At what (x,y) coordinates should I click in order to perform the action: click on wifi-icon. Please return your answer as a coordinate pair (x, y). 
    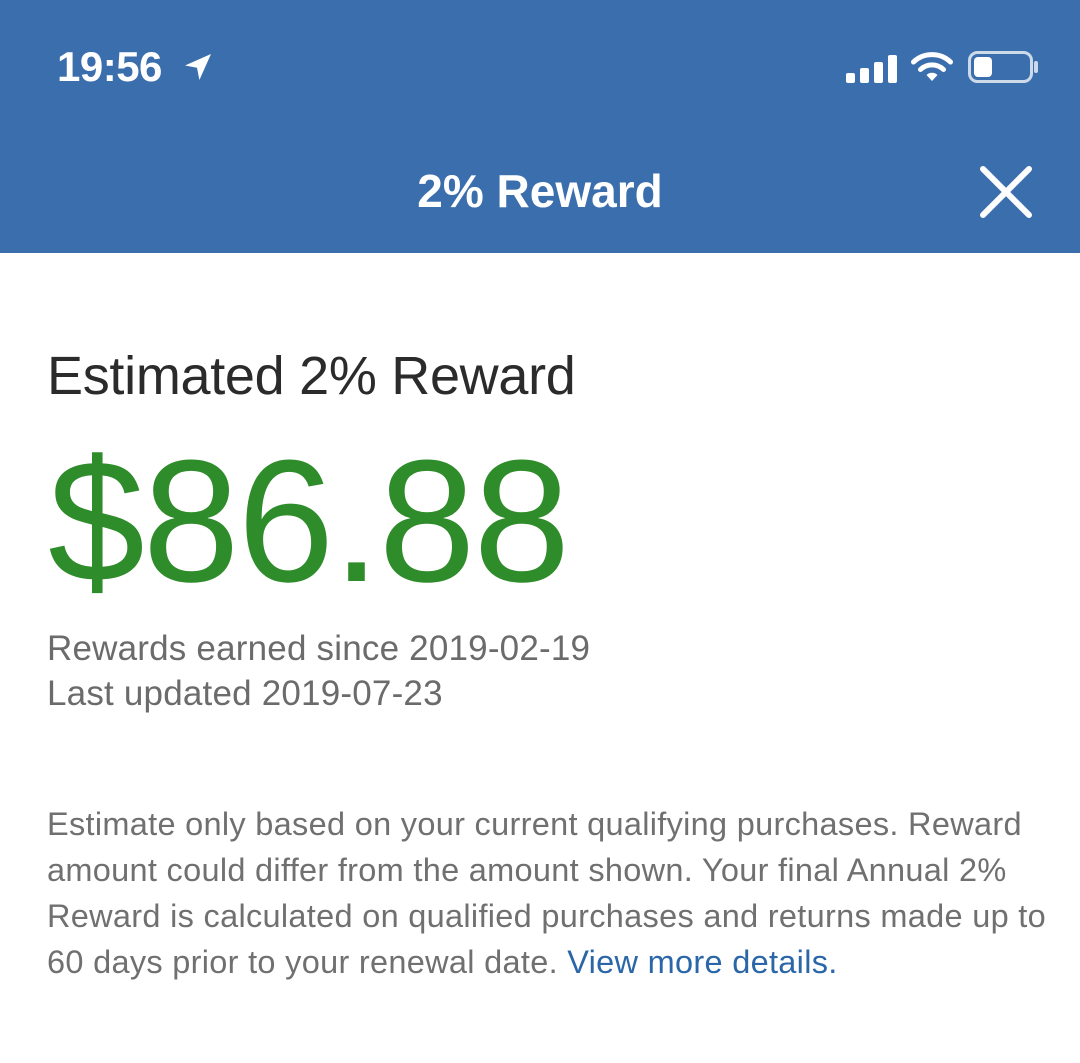
    Looking at the image, I should click on (932, 66).